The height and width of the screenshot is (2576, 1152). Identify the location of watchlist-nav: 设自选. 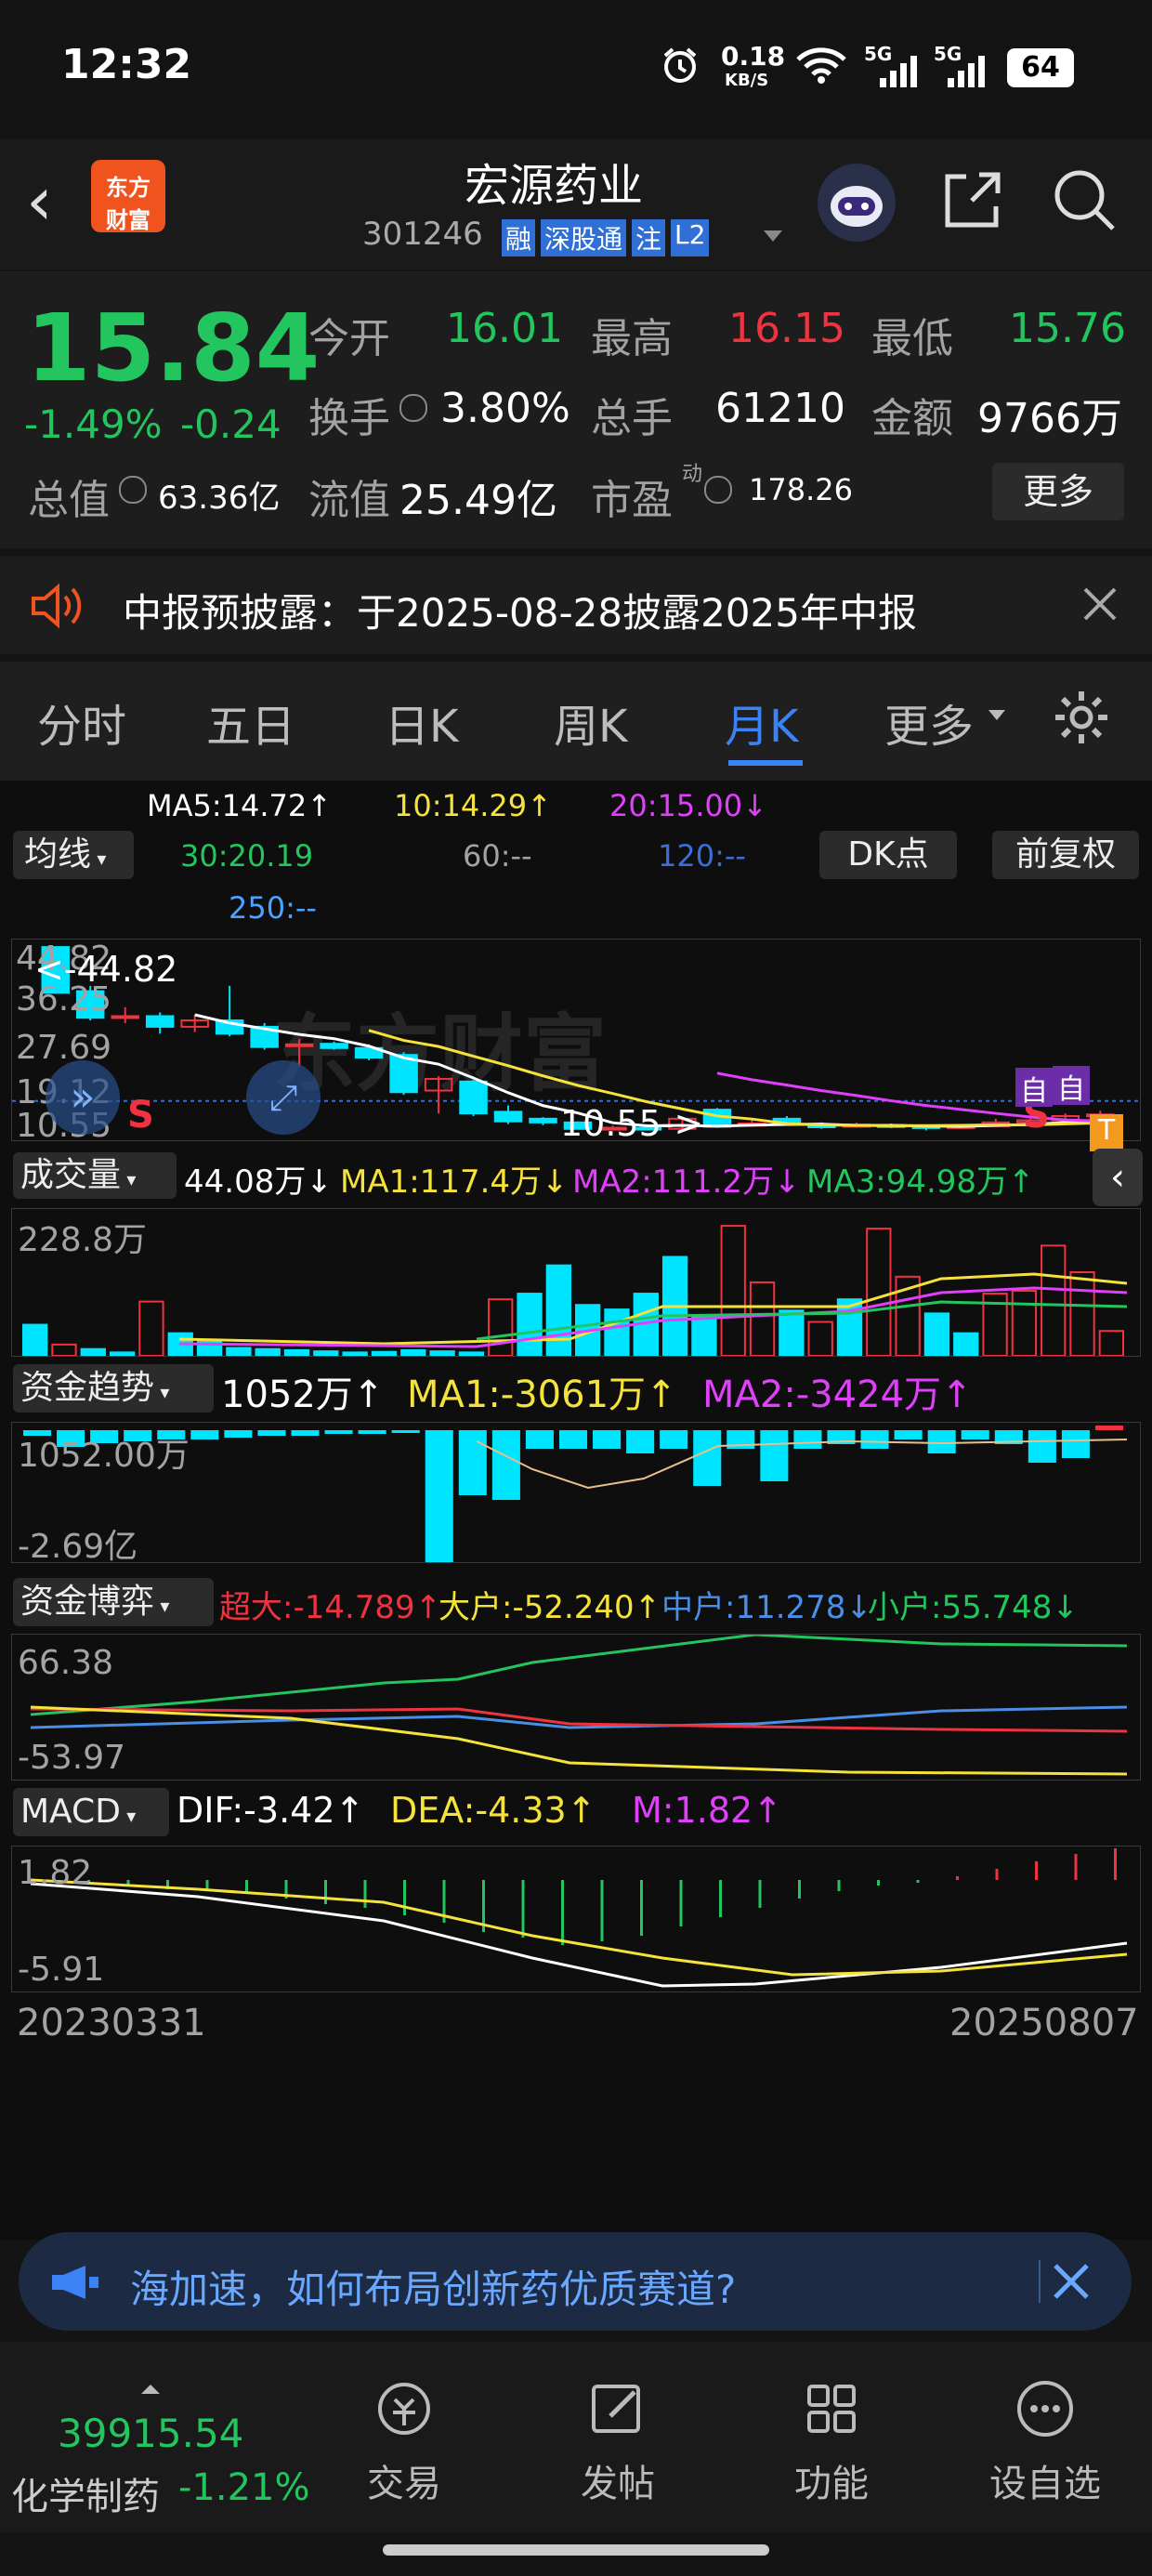
(1045, 2441).